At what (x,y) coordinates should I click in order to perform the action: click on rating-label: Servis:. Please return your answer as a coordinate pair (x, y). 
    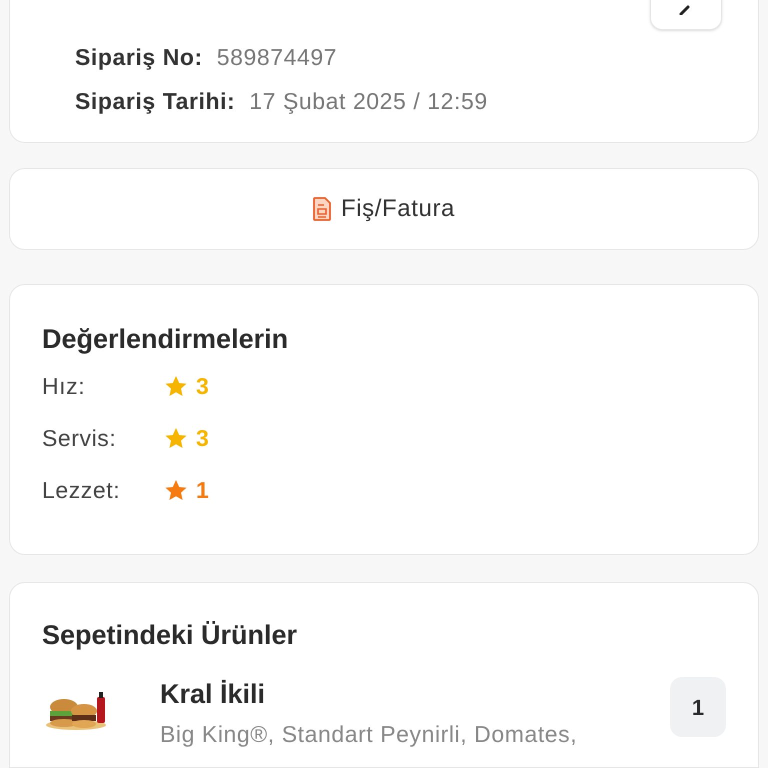
    Looking at the image, I should click on (80, 438).